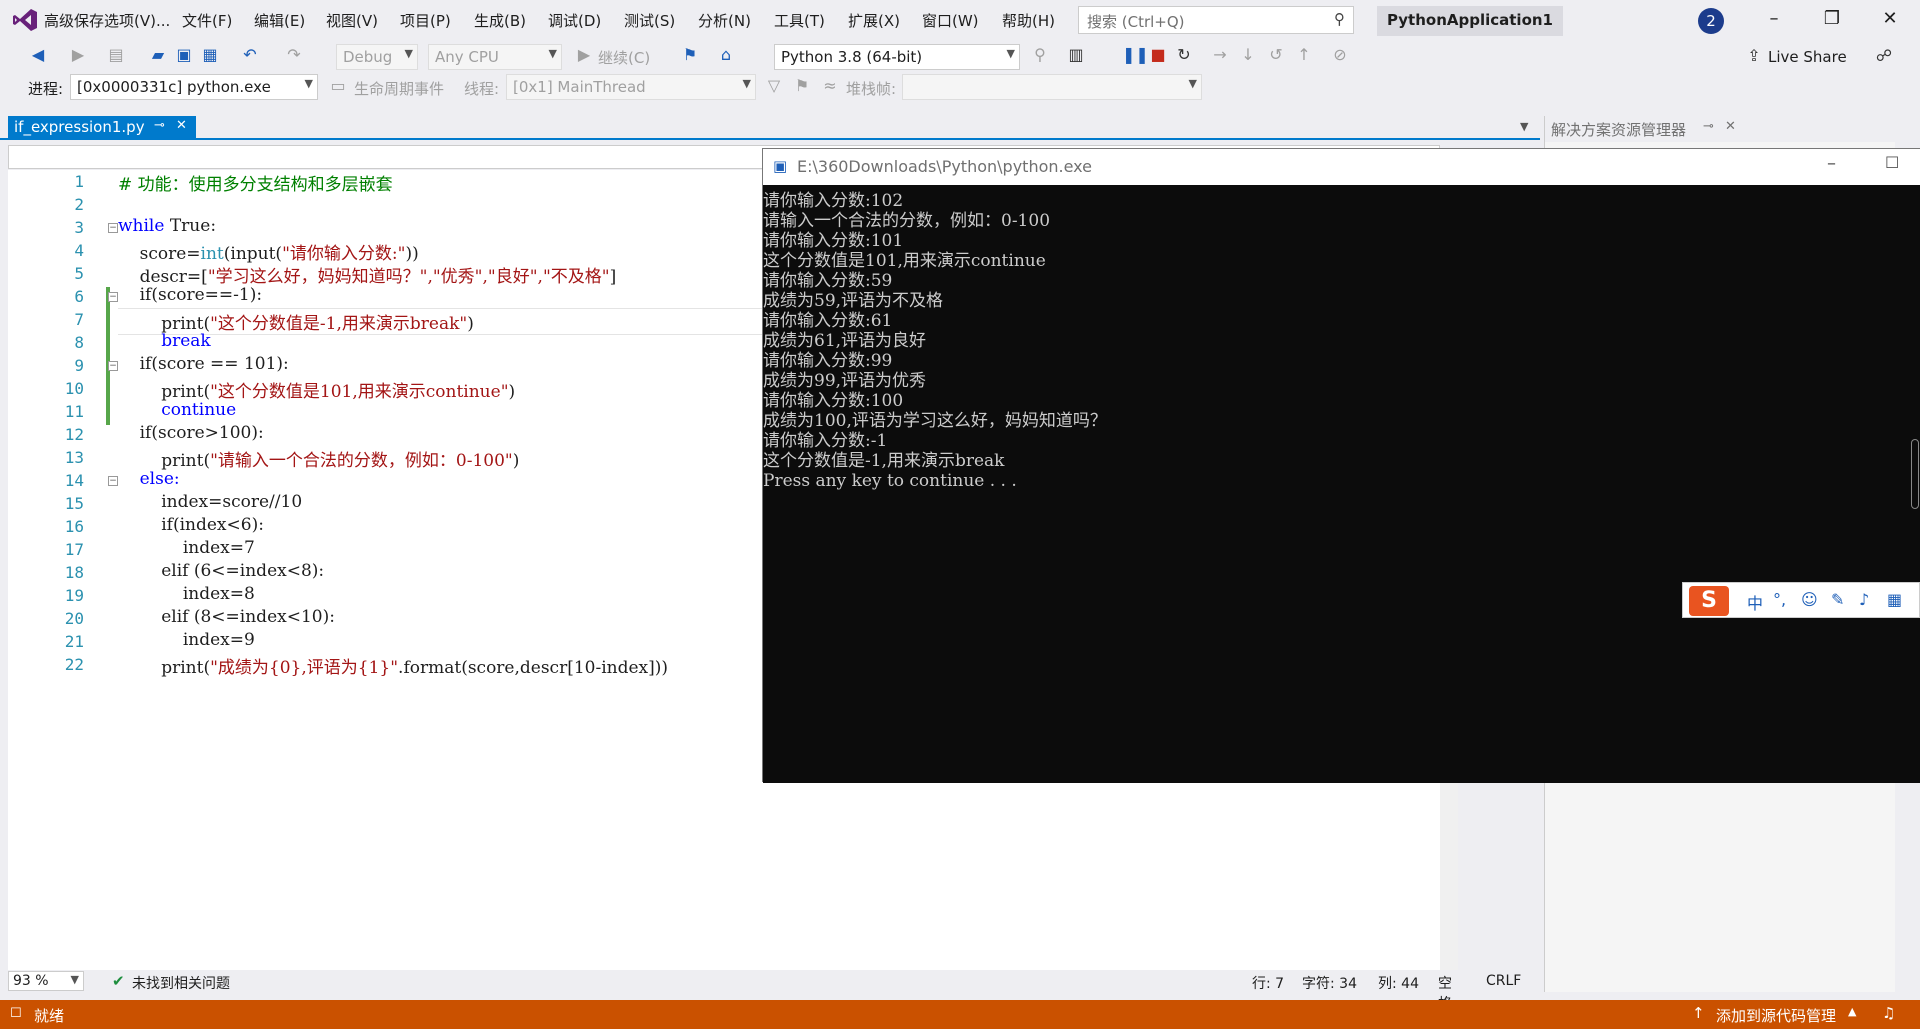  I want to click on save-icon: ▣, so click(184, 54).